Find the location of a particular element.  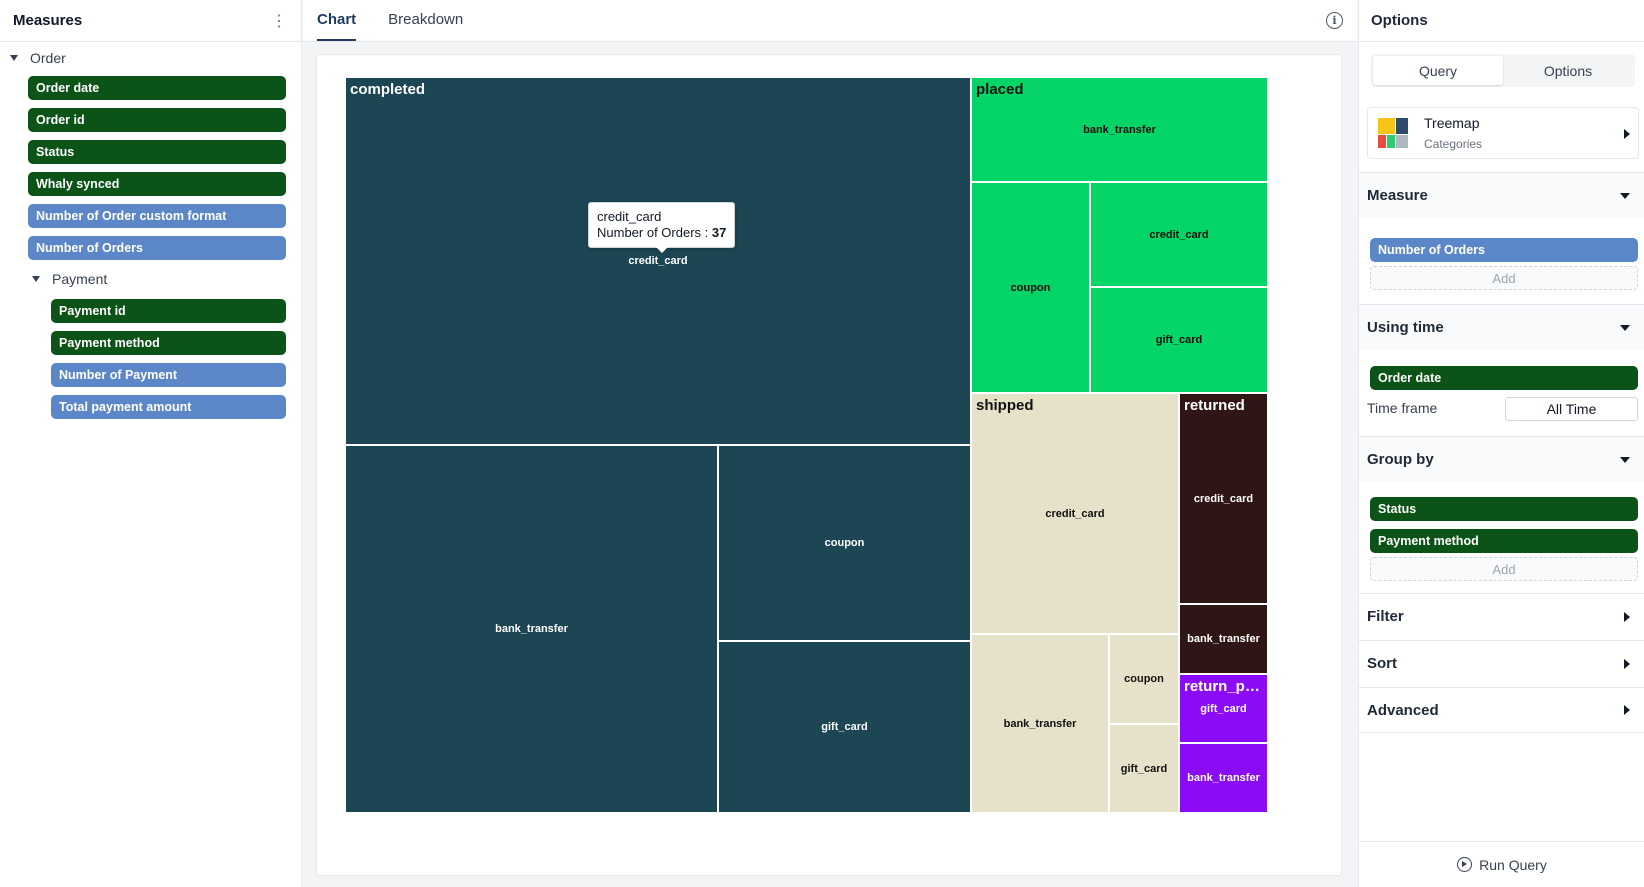

section-advanced: Advanced is located at coordinates (1501, 710).